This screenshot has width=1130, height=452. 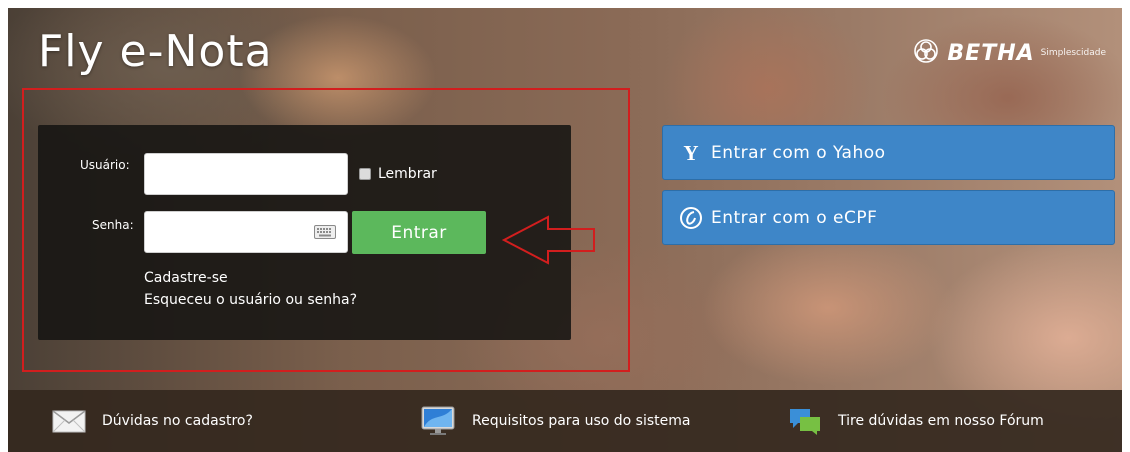 I want to click on keyboard-icon, so click(x=325, y=233).